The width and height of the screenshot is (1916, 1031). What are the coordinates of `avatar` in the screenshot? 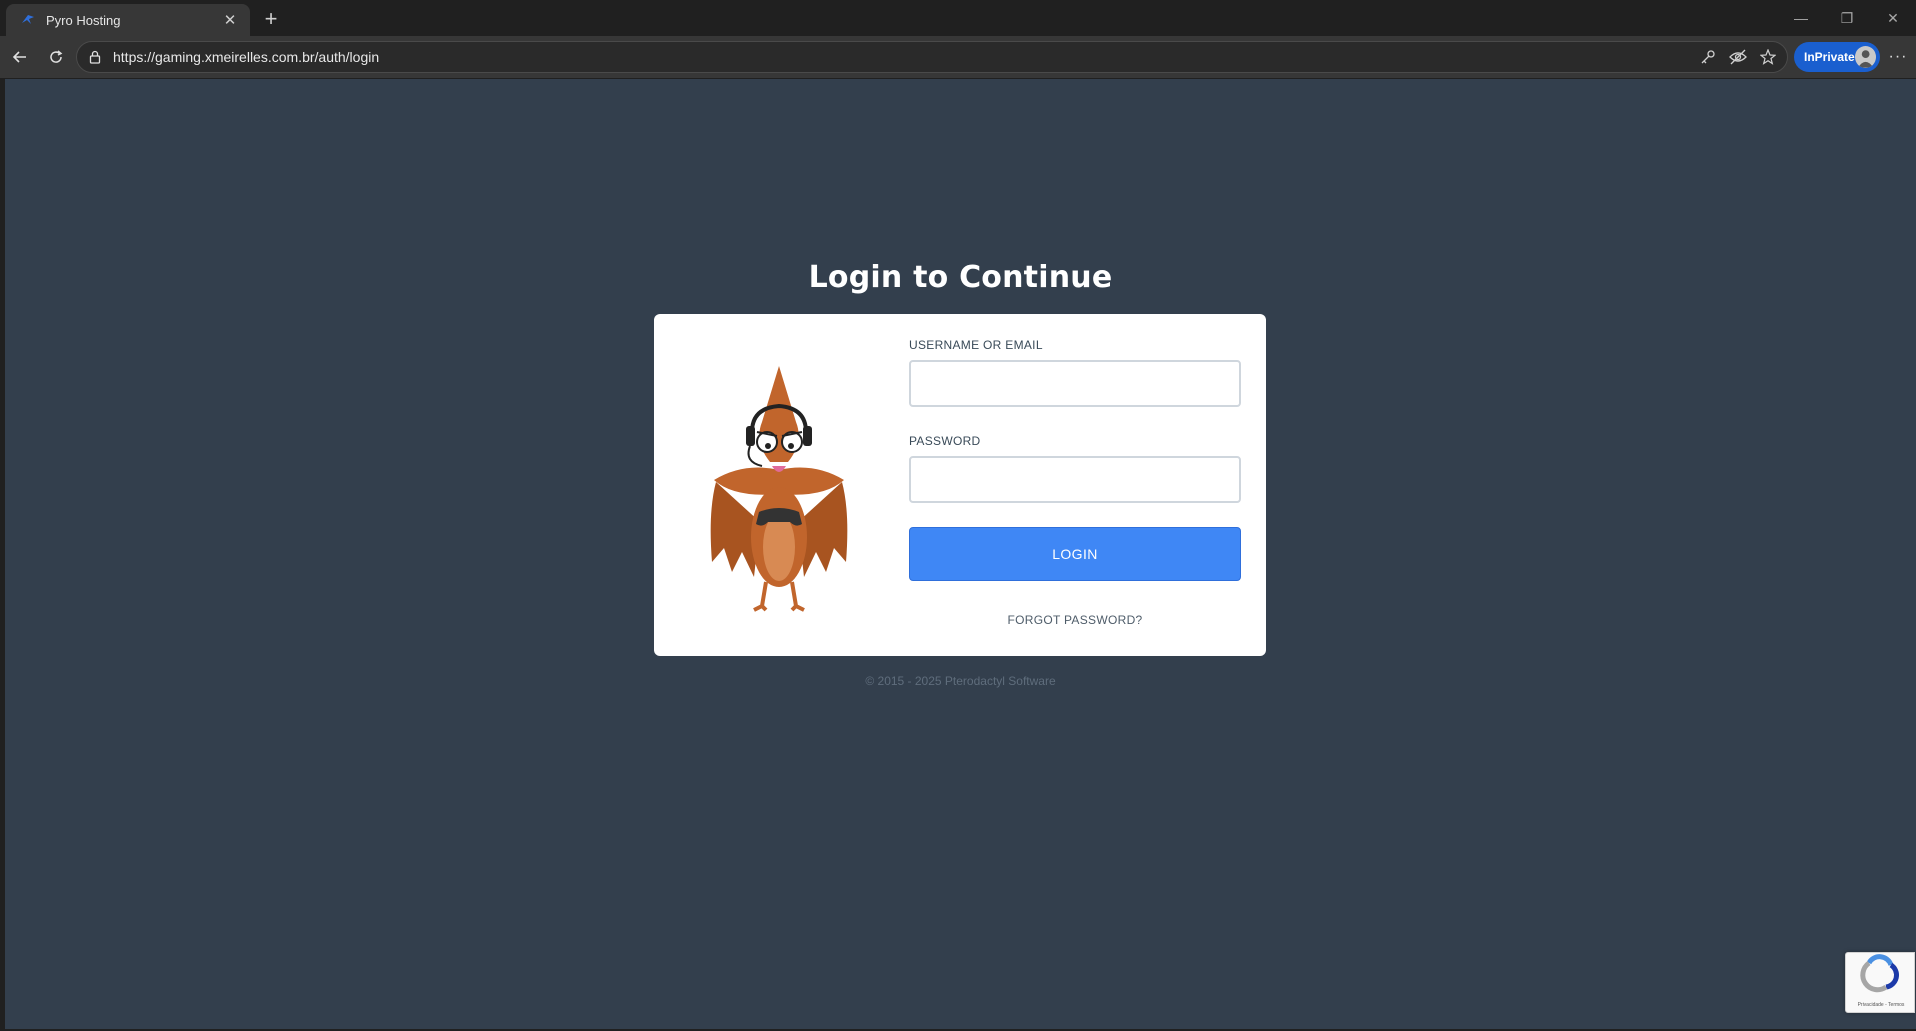 It's located at (1865, 57).